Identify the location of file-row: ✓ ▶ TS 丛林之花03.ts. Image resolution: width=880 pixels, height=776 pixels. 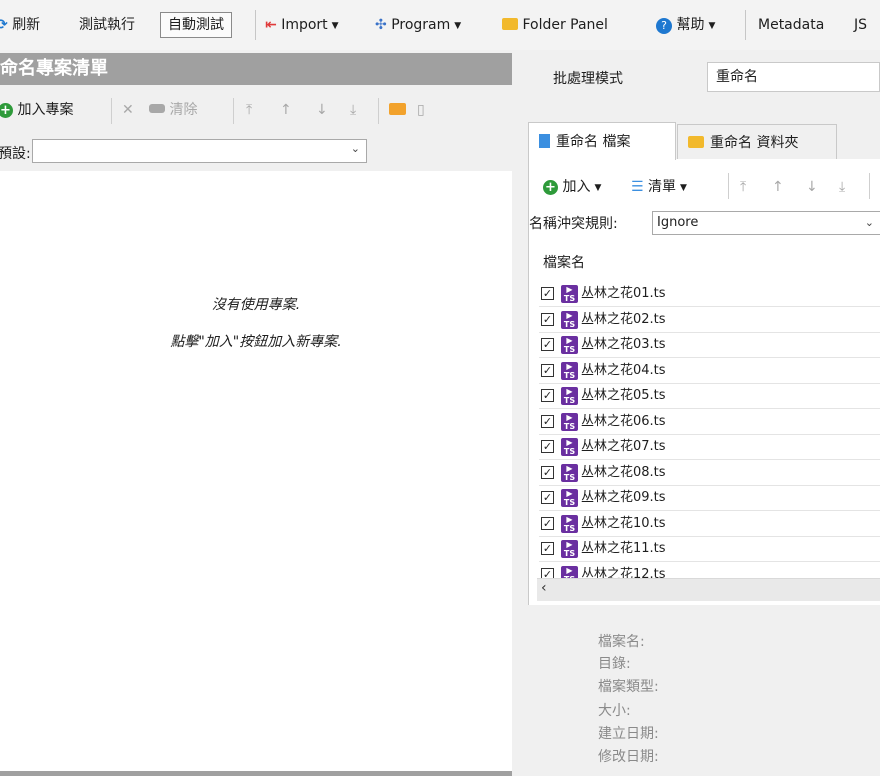
(709, 345).